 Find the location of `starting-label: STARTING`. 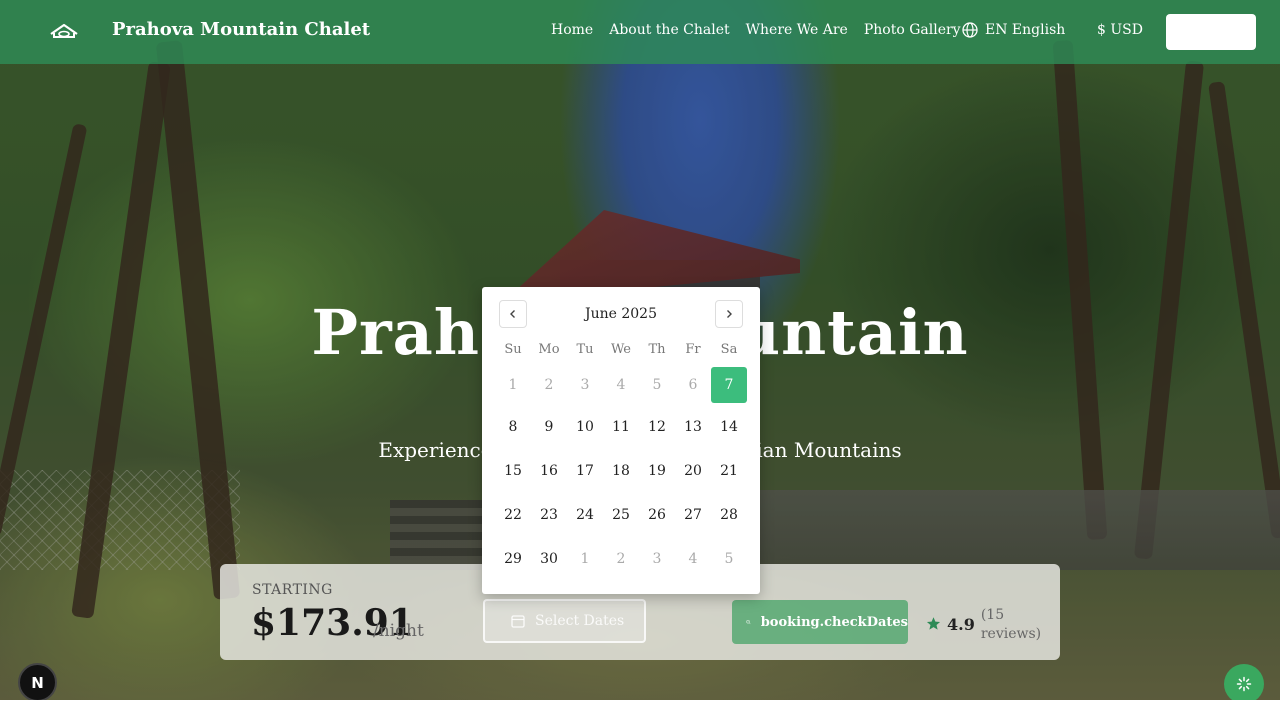

starting-label: STARTING is located at coordinates (292, 590).